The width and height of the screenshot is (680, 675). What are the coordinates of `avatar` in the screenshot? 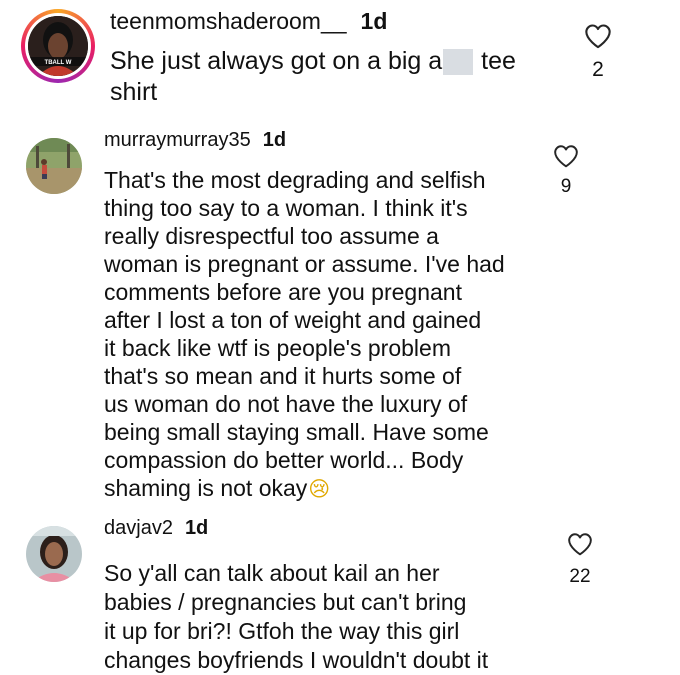 It's located at (54, 554).